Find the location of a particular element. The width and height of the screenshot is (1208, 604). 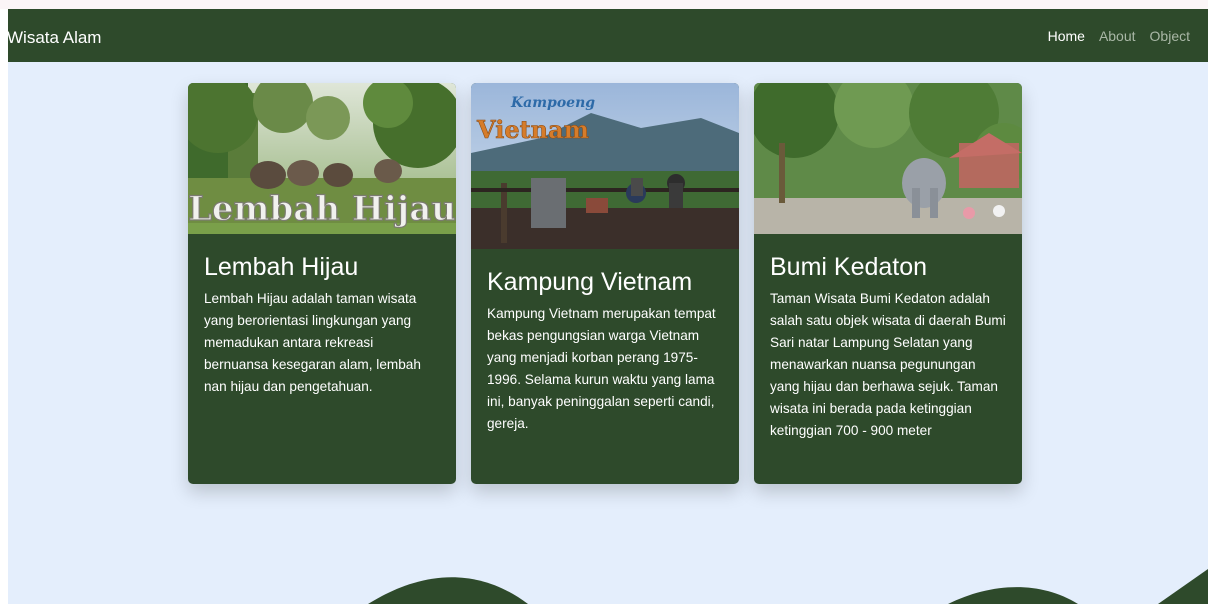

kampung-vietnam-image: Kampoeng Vietnam is located at coordinates (605, 166).